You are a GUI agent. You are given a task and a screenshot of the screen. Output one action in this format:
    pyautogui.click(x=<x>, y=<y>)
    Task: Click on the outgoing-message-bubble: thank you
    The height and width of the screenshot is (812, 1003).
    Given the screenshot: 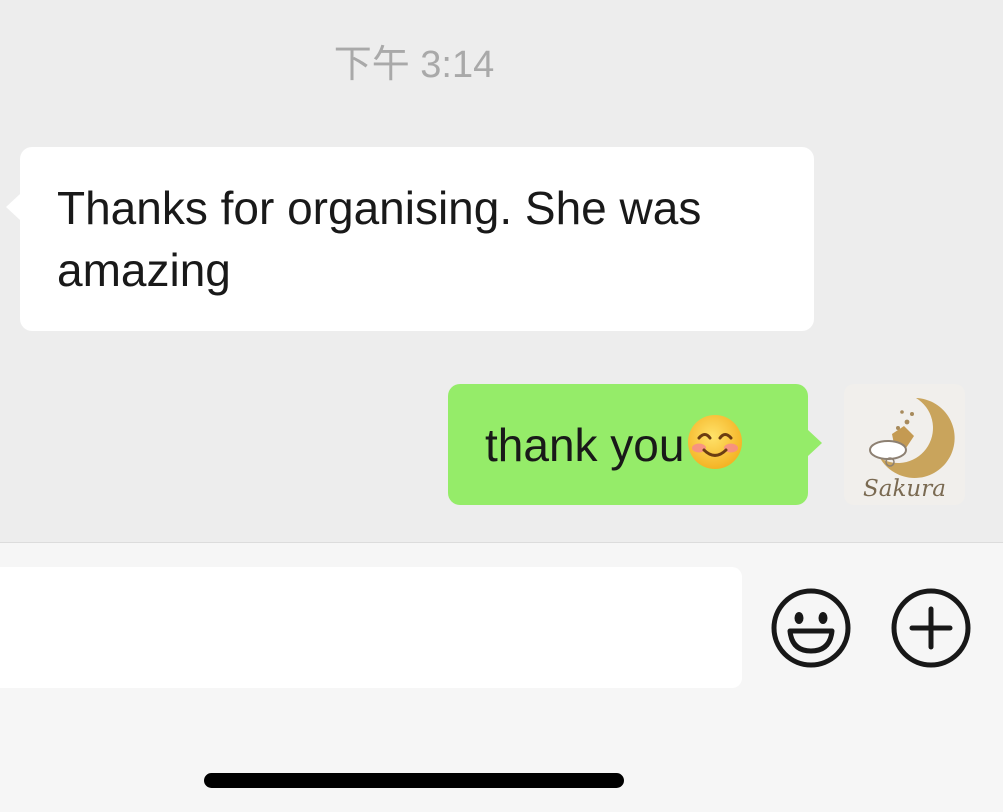 What is the action you would take?
    pyautogui.click(x=635, y=444)
    